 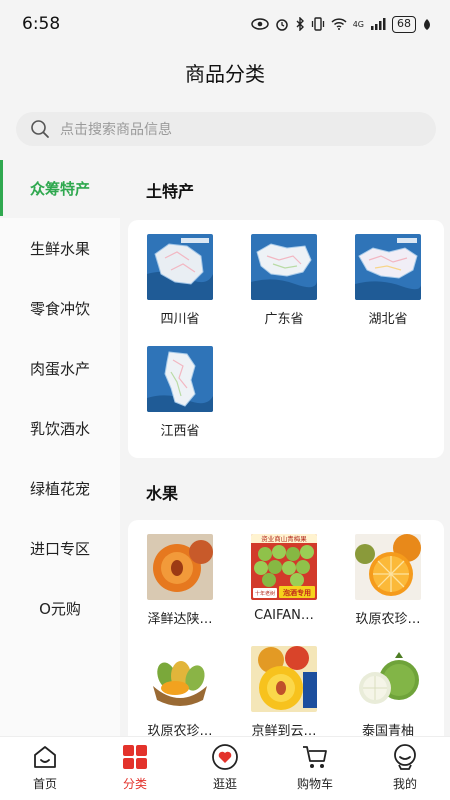 What do you see at coordinates (225, 24) in the screenshot?
I see `status-bar: 6:58 4G 68` at bounding box center [225, 24].